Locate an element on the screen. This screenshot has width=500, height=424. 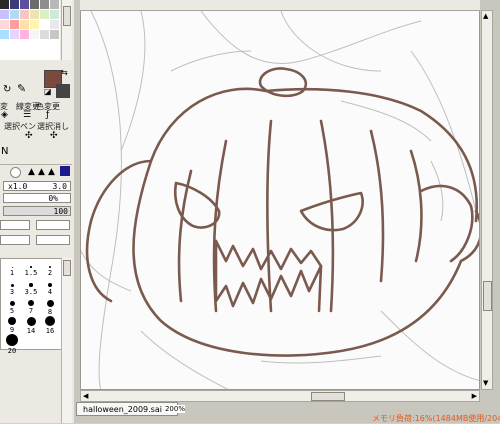
scroll-down-arrow: ▼ is located at coordinates (485, 383).